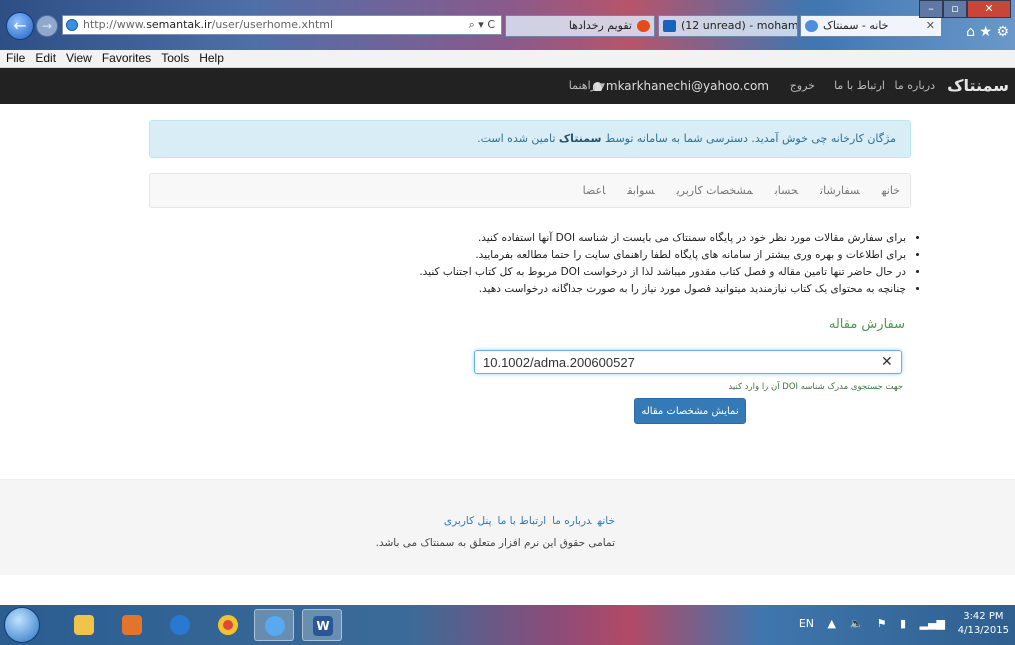 This screenshot has width=1015, height=645. What do you see at coordinates (806, 623) in the screenshot?
I see `language-indicator: EN` at bounding box center [806, 623].